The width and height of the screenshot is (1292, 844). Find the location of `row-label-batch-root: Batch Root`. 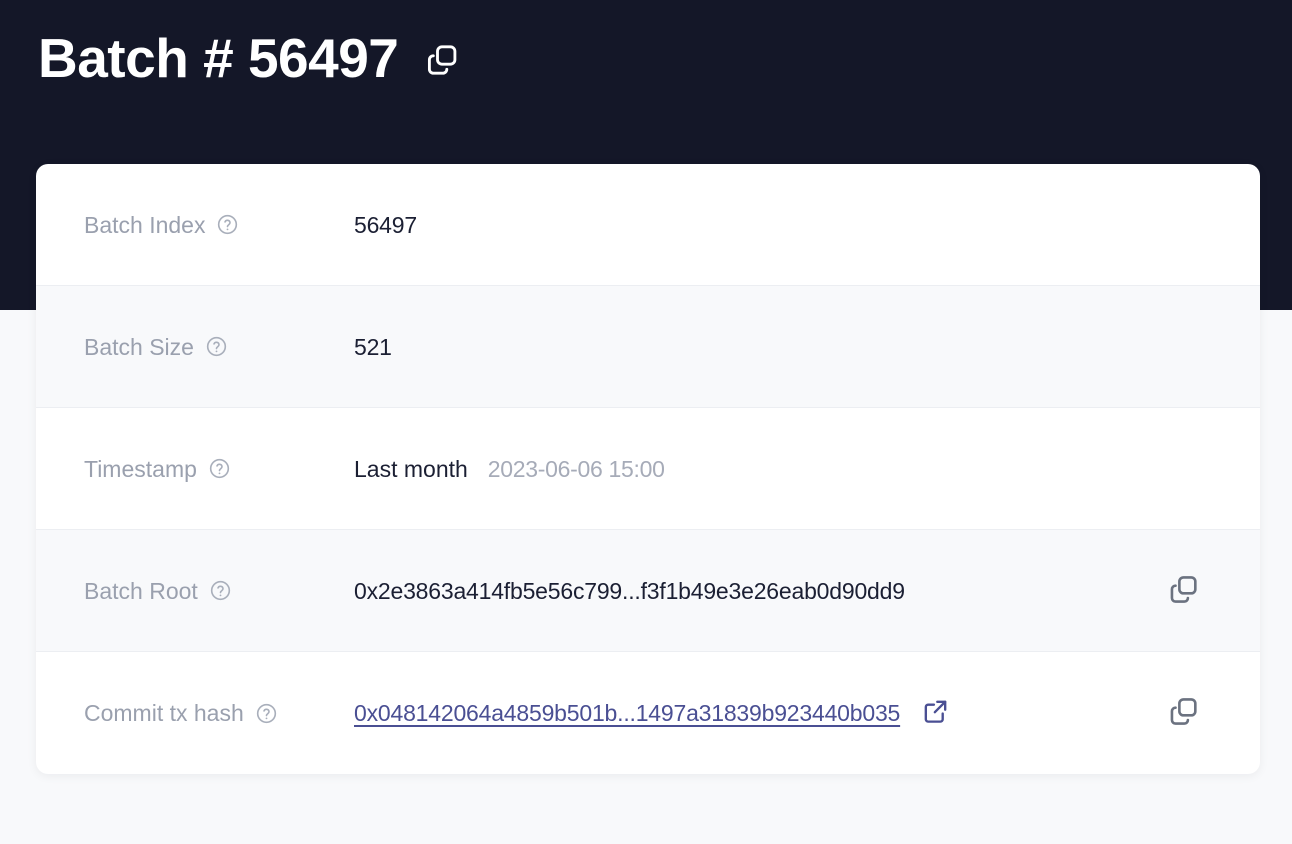

row-label-batch-root: Batch Root is located at coordinates (219, 591).